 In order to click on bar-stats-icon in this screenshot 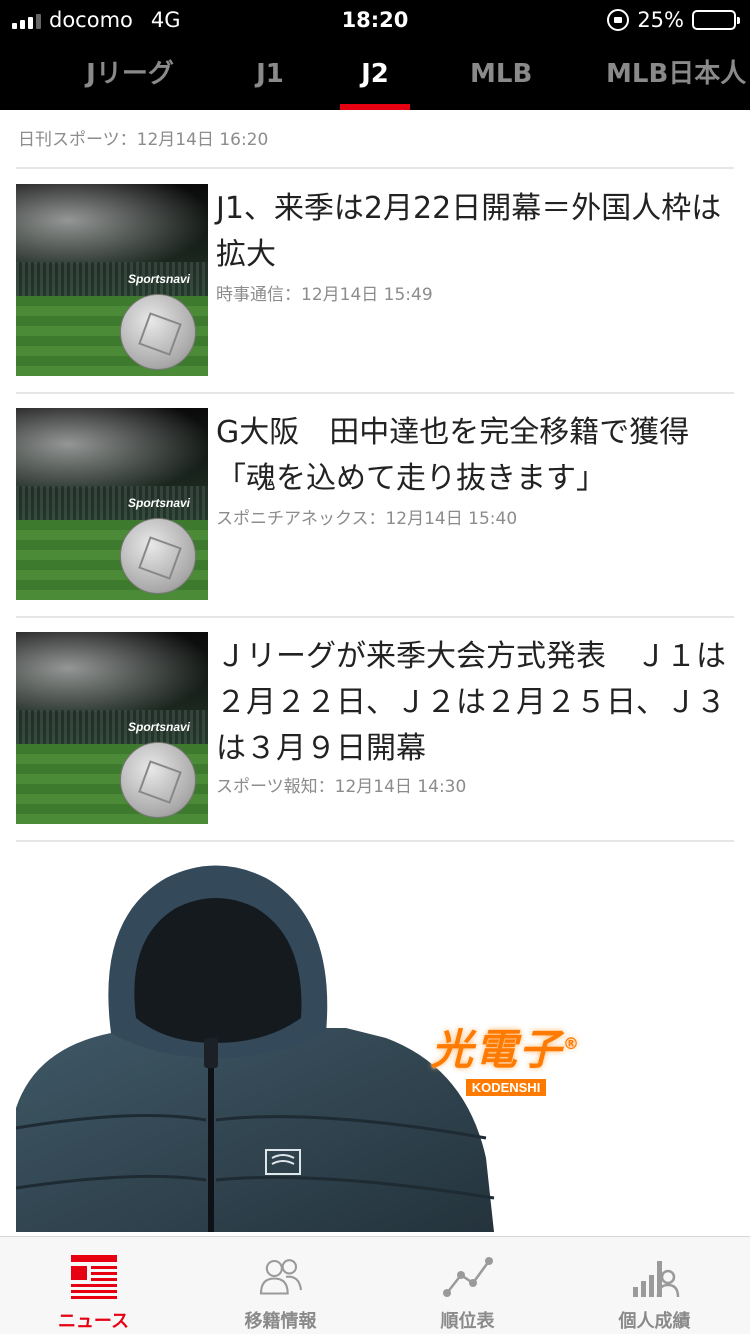, I will do `click(655, 1279)`.